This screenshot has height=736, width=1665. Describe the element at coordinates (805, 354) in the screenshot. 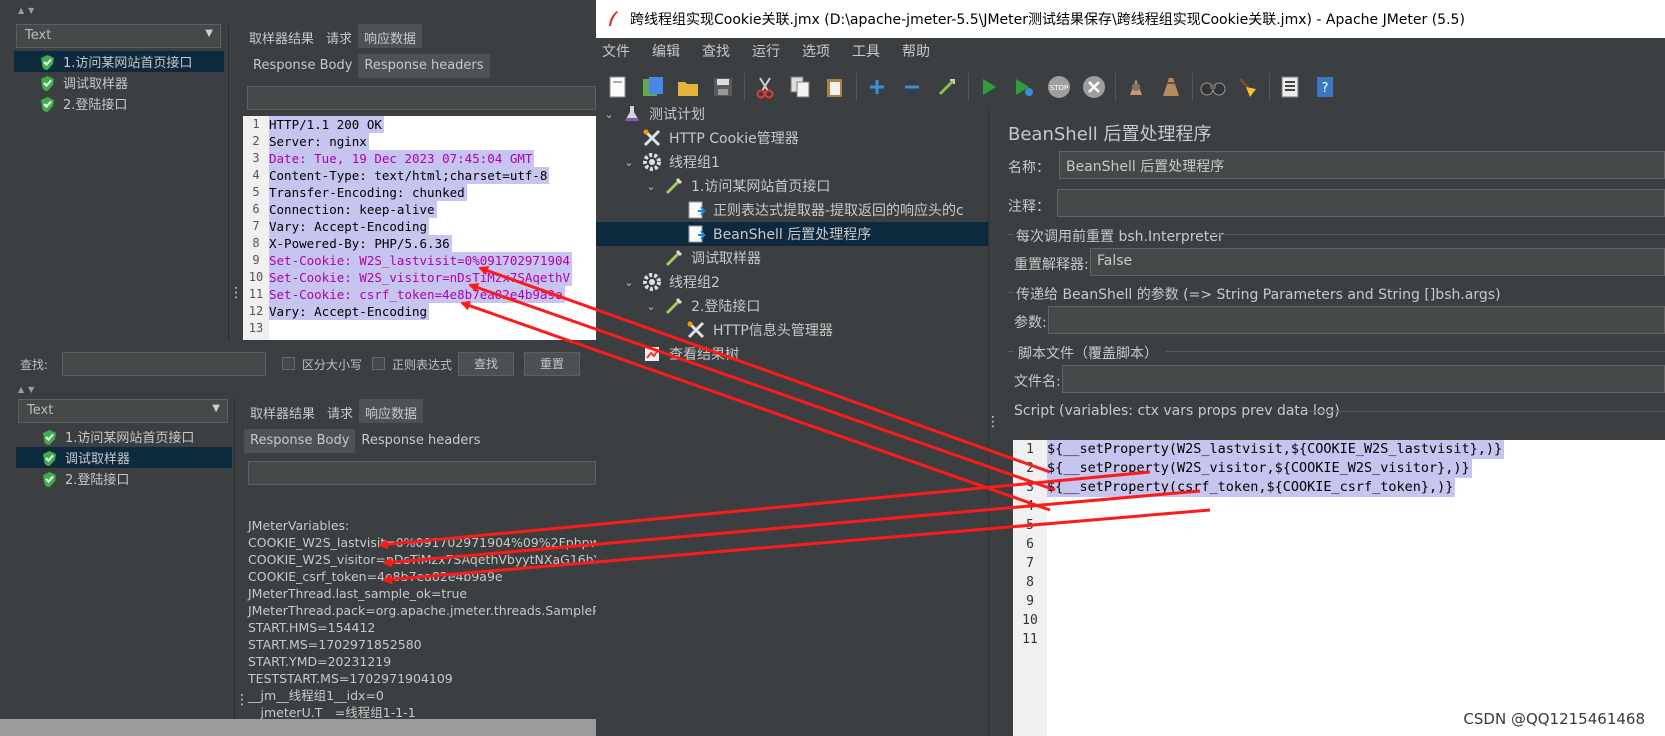

I see `tree-node-view-results-tree: 查看结果树` at that location.